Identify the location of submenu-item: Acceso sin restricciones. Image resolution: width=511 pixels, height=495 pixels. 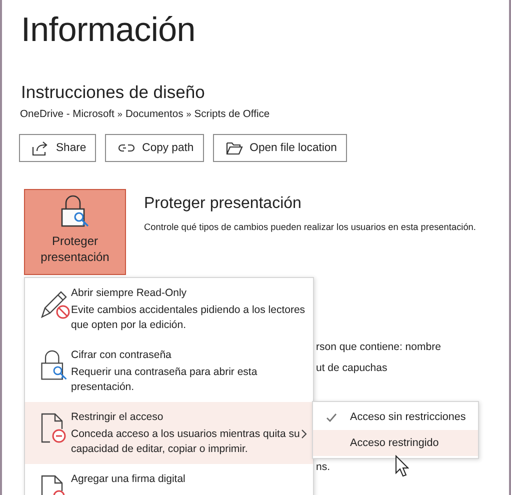
(395, 417).